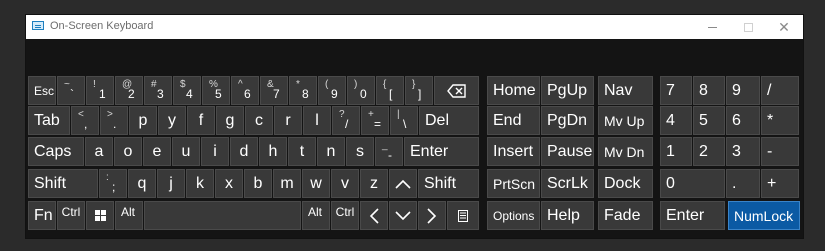 This screenshot has height=251, width=825. What do you see at coordinates (222, 215) in the screenshot?
I see `key-space` at bounding box center [222, 215].